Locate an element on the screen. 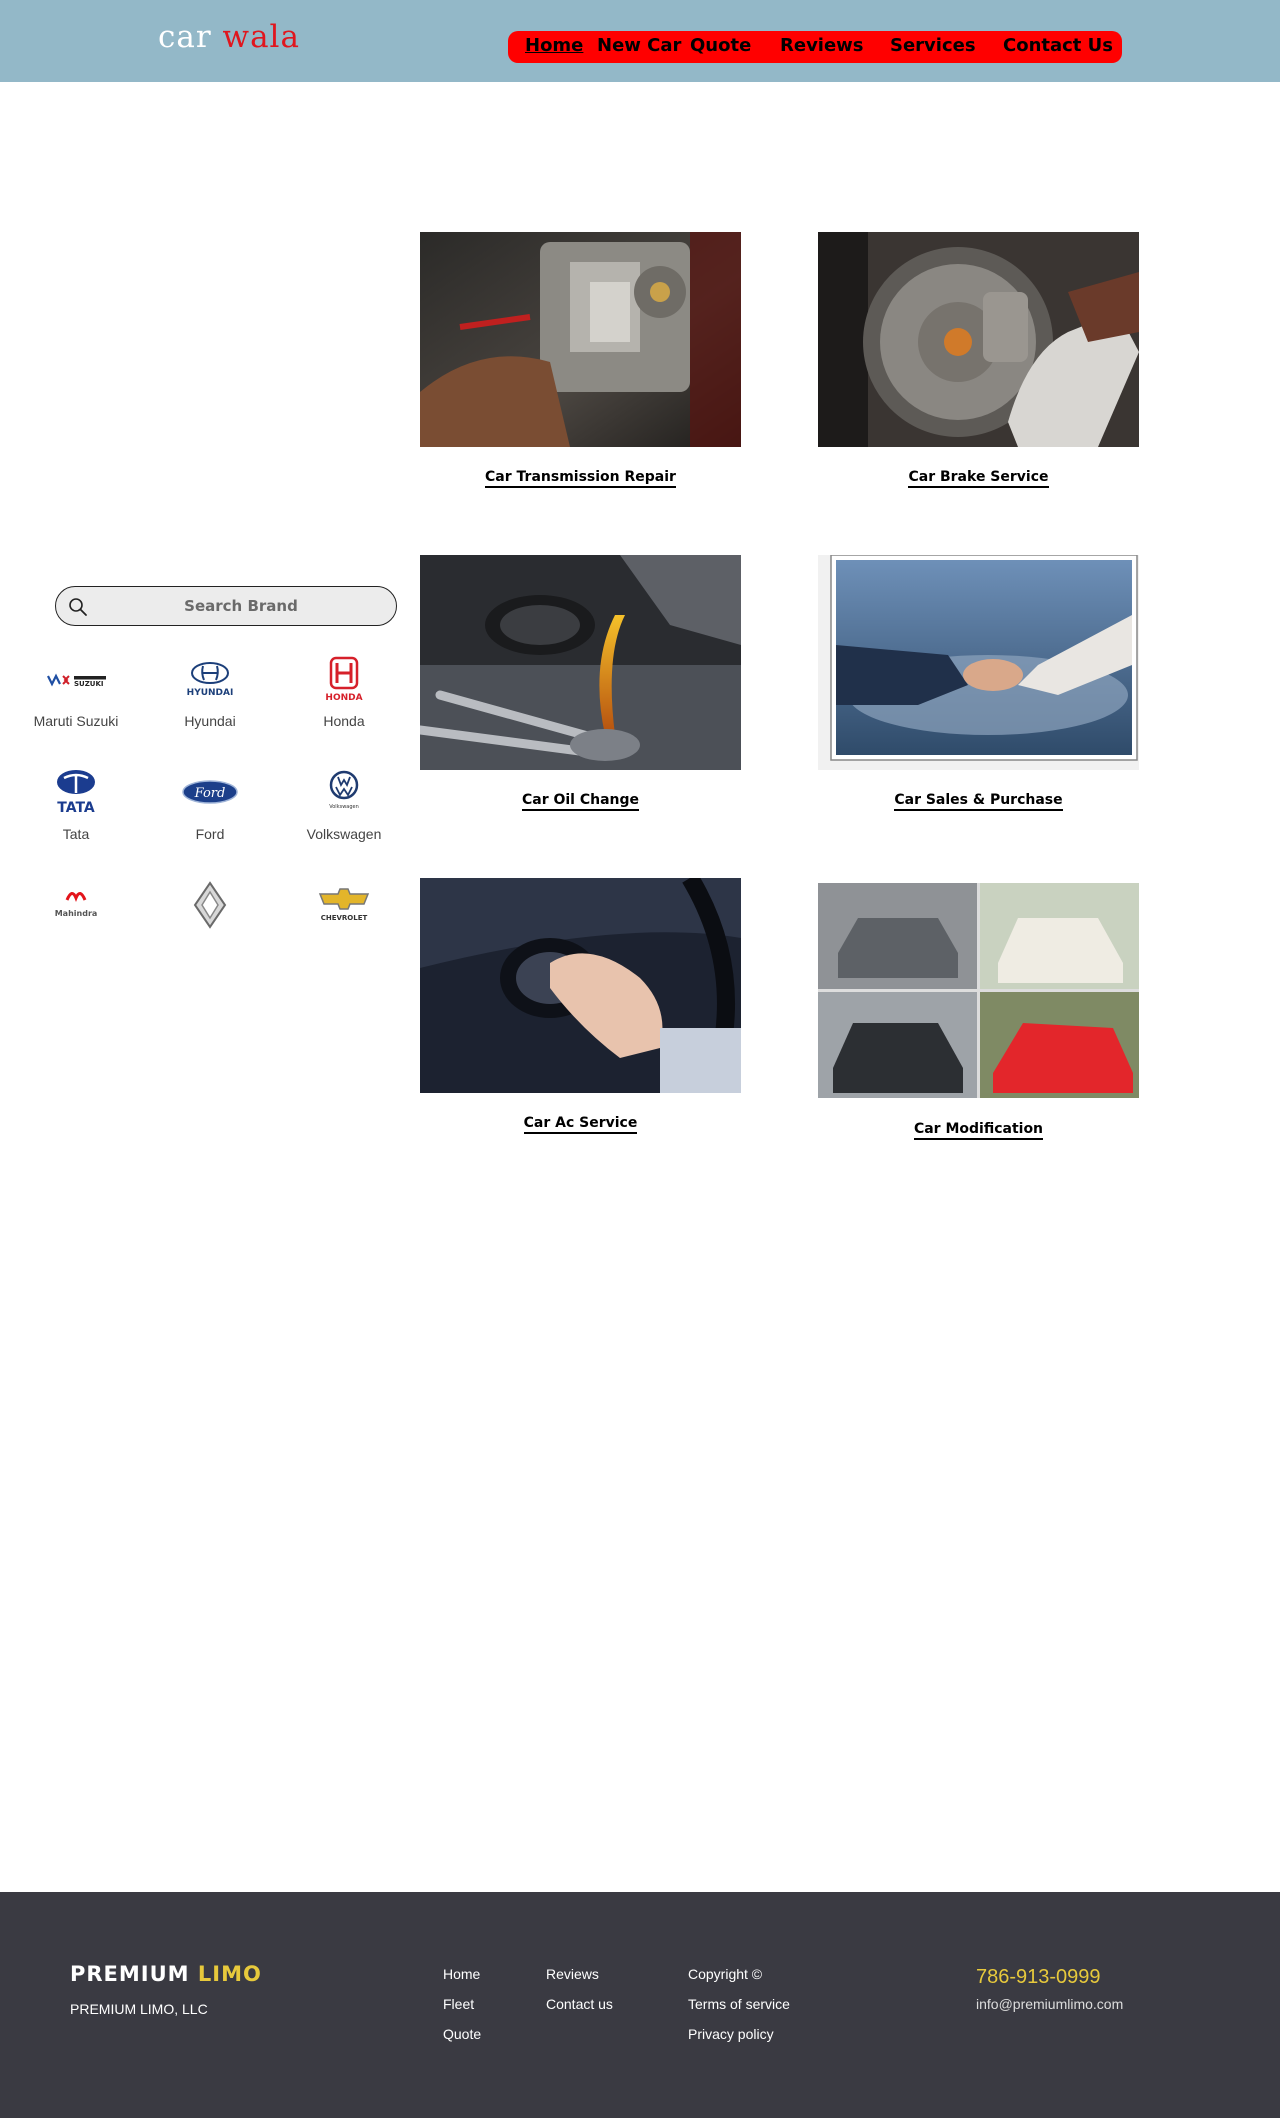 The height and width of the screenshot is (2118, 1280). service-title: Car Oil Change is located at coordinates (580, 801).